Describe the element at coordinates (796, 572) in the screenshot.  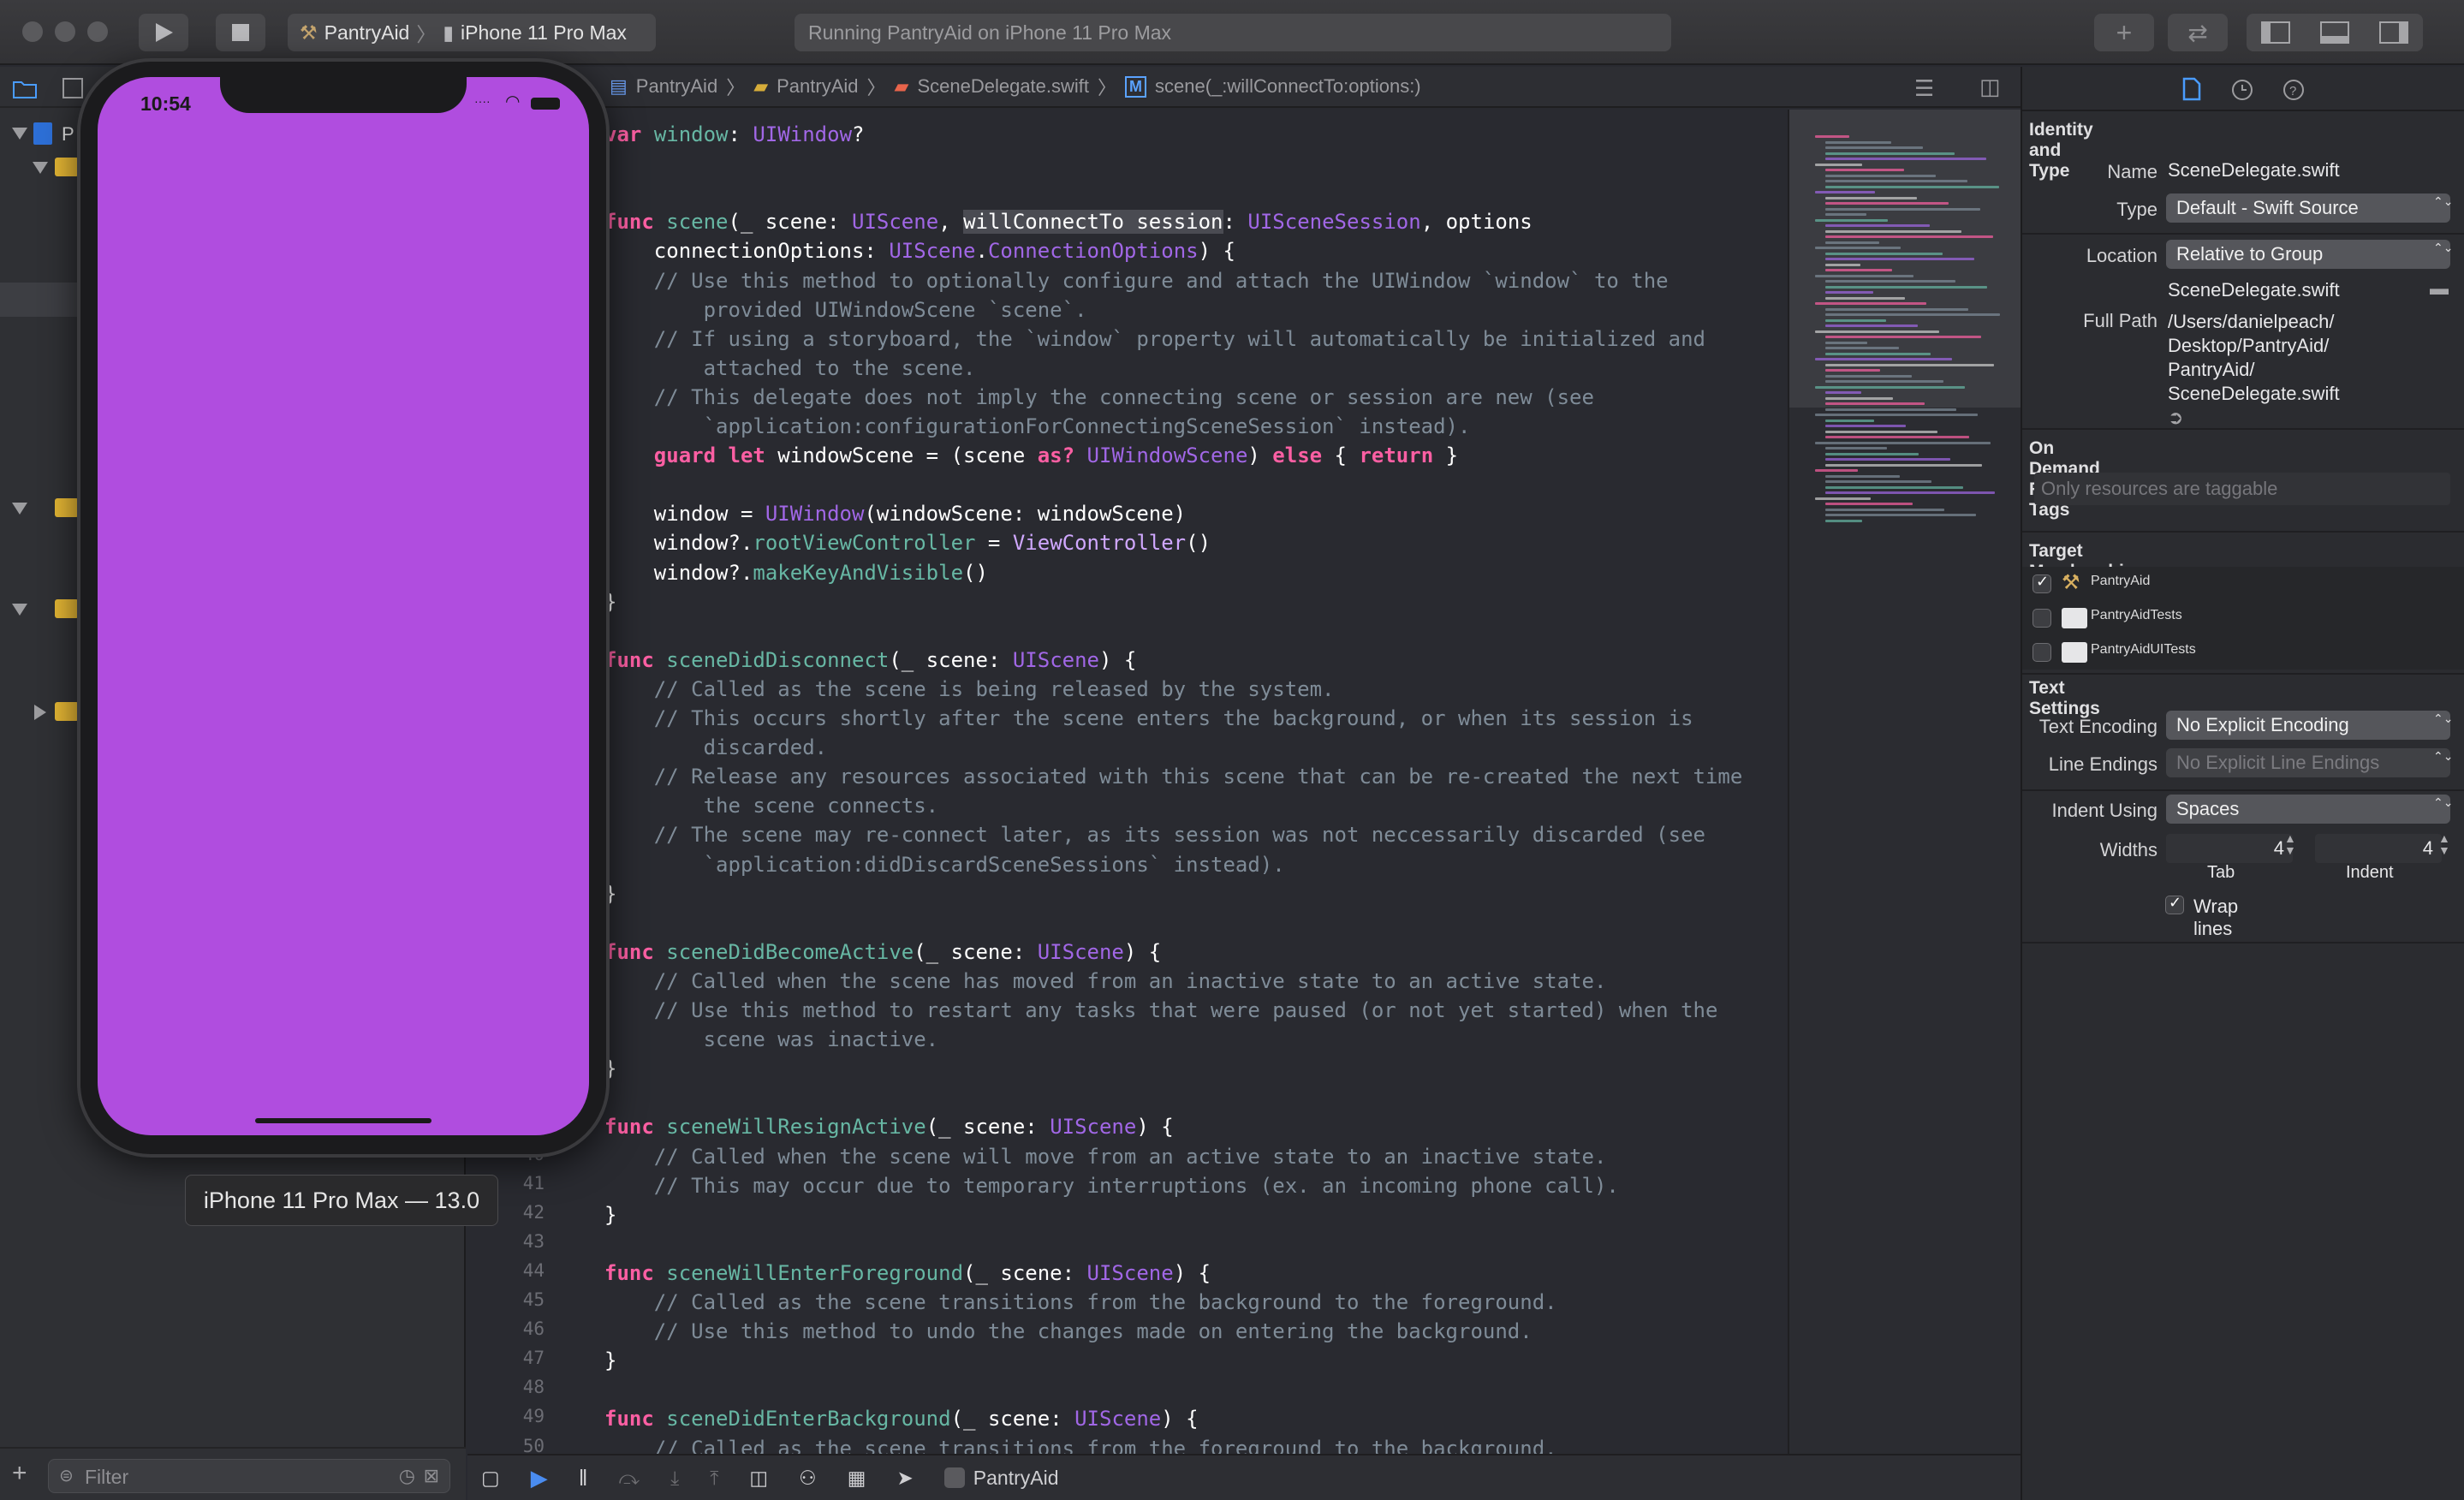
I see `code-line: window?.makeKeyAndVisible()` at that location.